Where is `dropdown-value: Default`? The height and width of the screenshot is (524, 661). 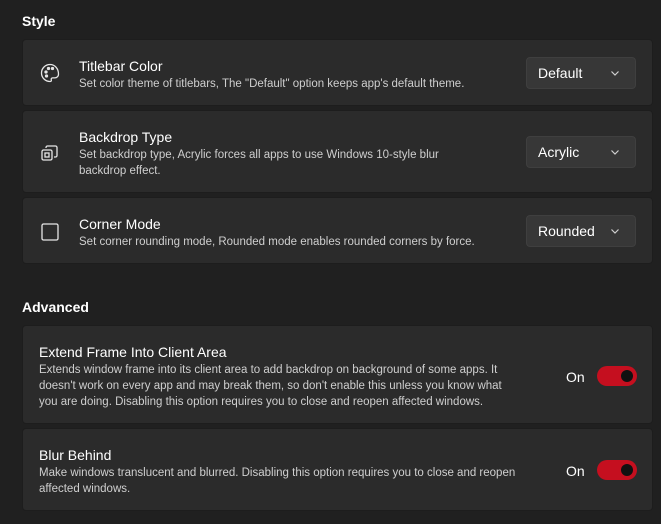
dropdown-value: Default is located at coordinates (560, 73).